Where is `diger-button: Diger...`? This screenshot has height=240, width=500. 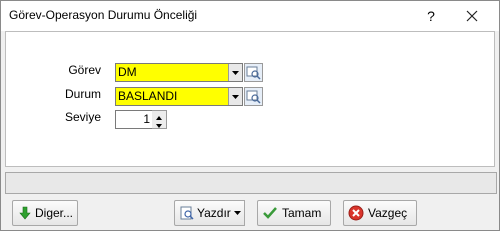 diger-button: Diger... is located at coordinates (45, 213).